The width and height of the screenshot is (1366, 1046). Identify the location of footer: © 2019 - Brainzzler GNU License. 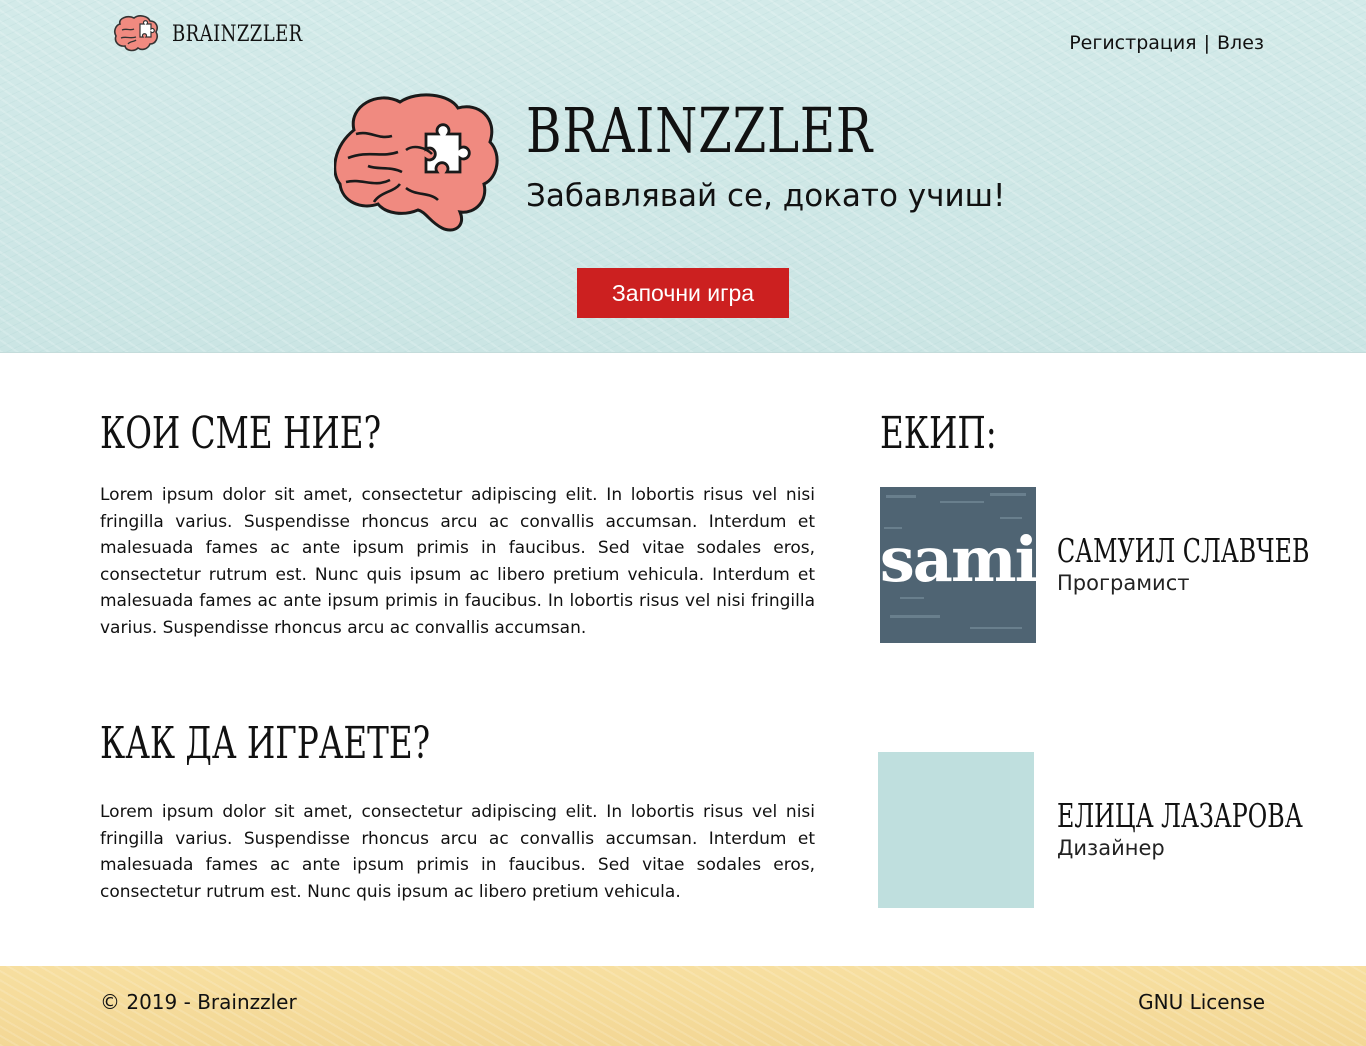
(683, 1006).